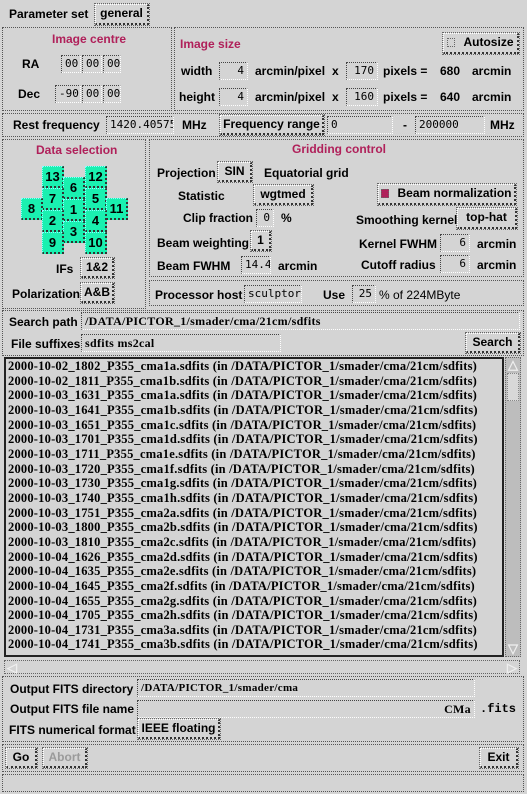  I want to click on clip-fraction-input: 0, so click(265, 218).